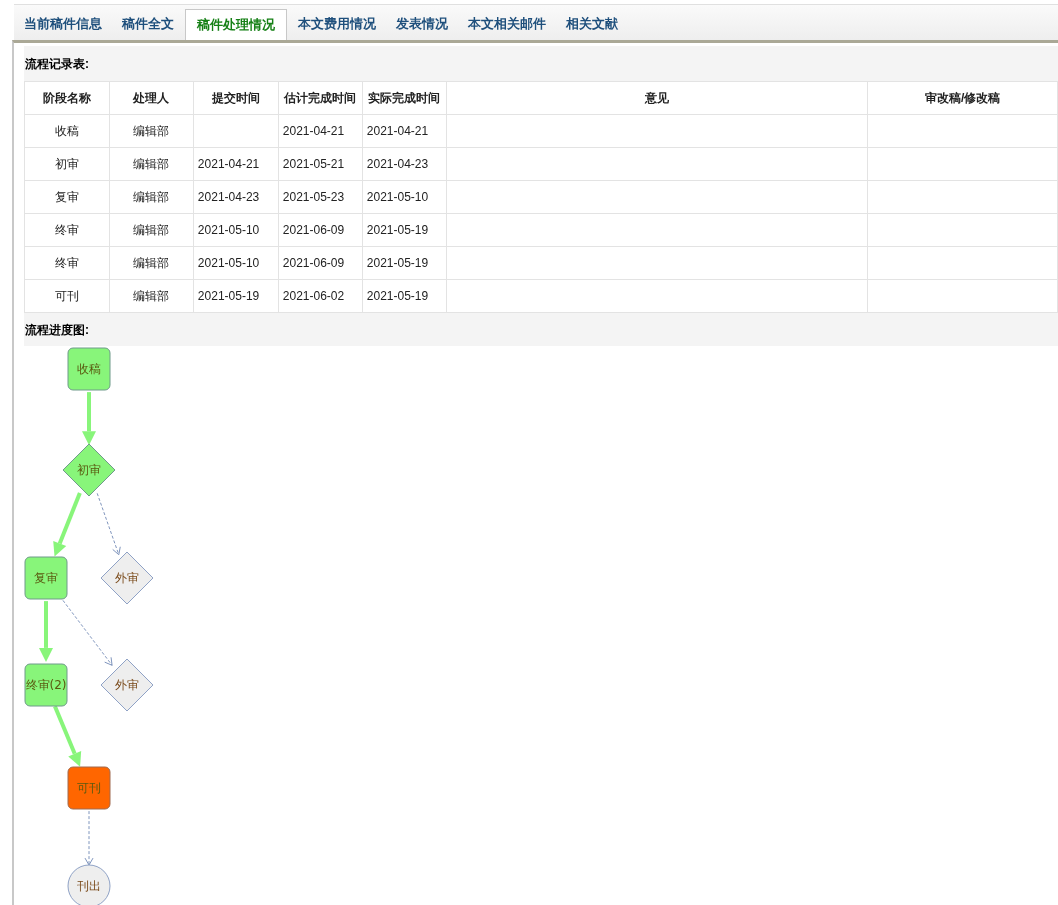 This screenshot has width=1058, height=905. I want to click on flow-node: 终审(2), so click(46, 685).